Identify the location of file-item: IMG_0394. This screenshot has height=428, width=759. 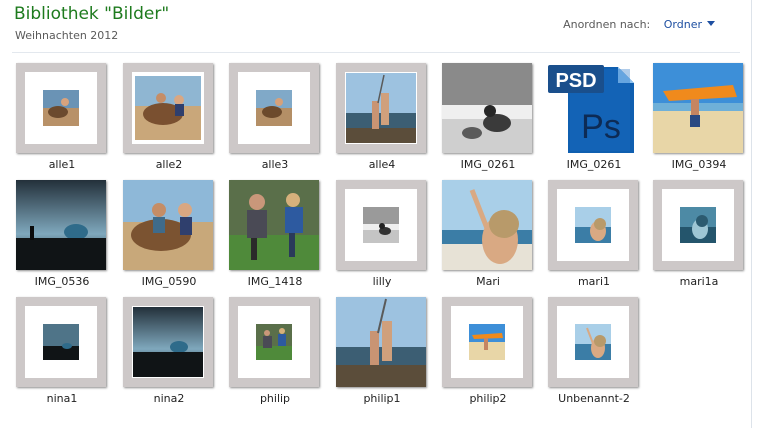
(699, 119).